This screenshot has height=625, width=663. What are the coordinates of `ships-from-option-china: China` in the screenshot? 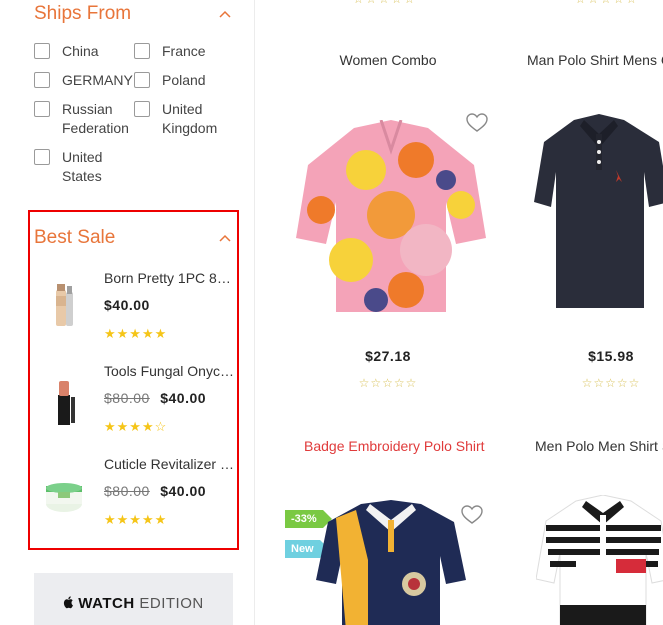 It's located at (66, 51).